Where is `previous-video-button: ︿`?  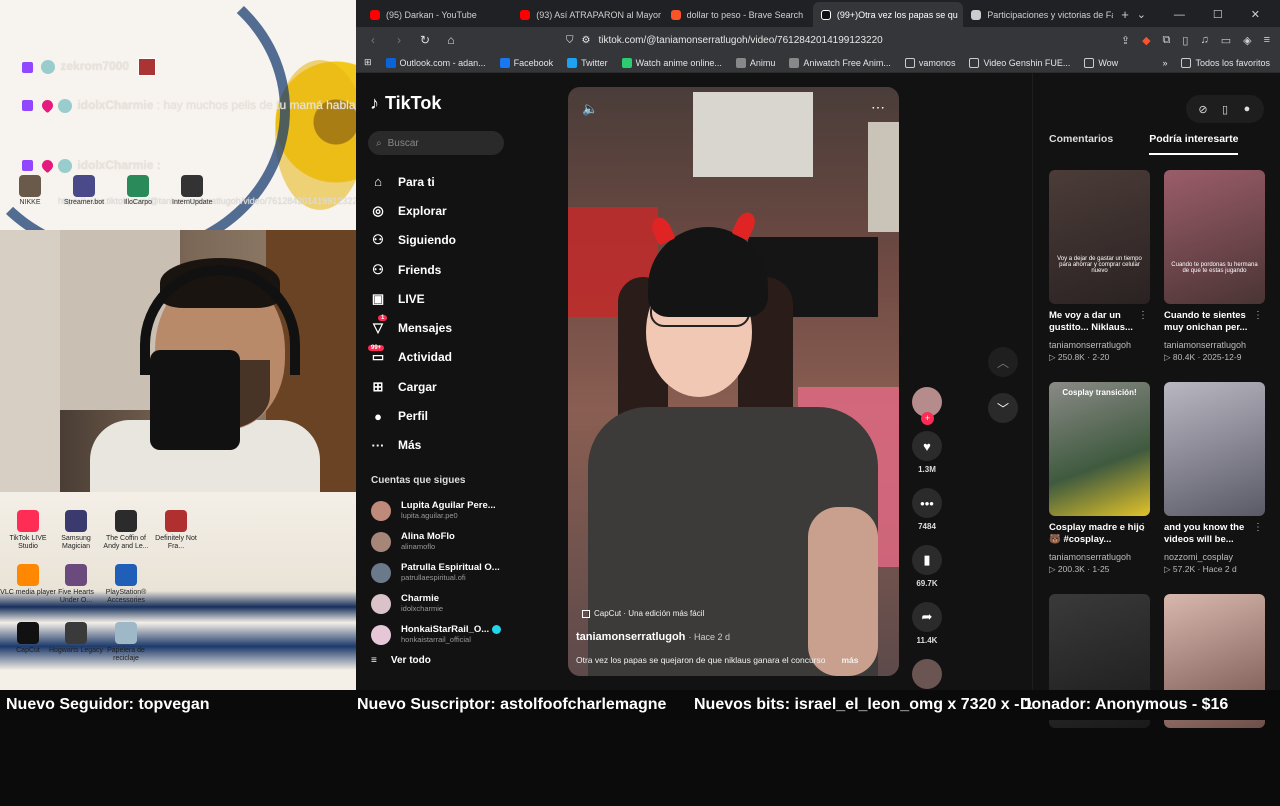 previous-video-button: ︿ is located at coordinates (1003, 362).